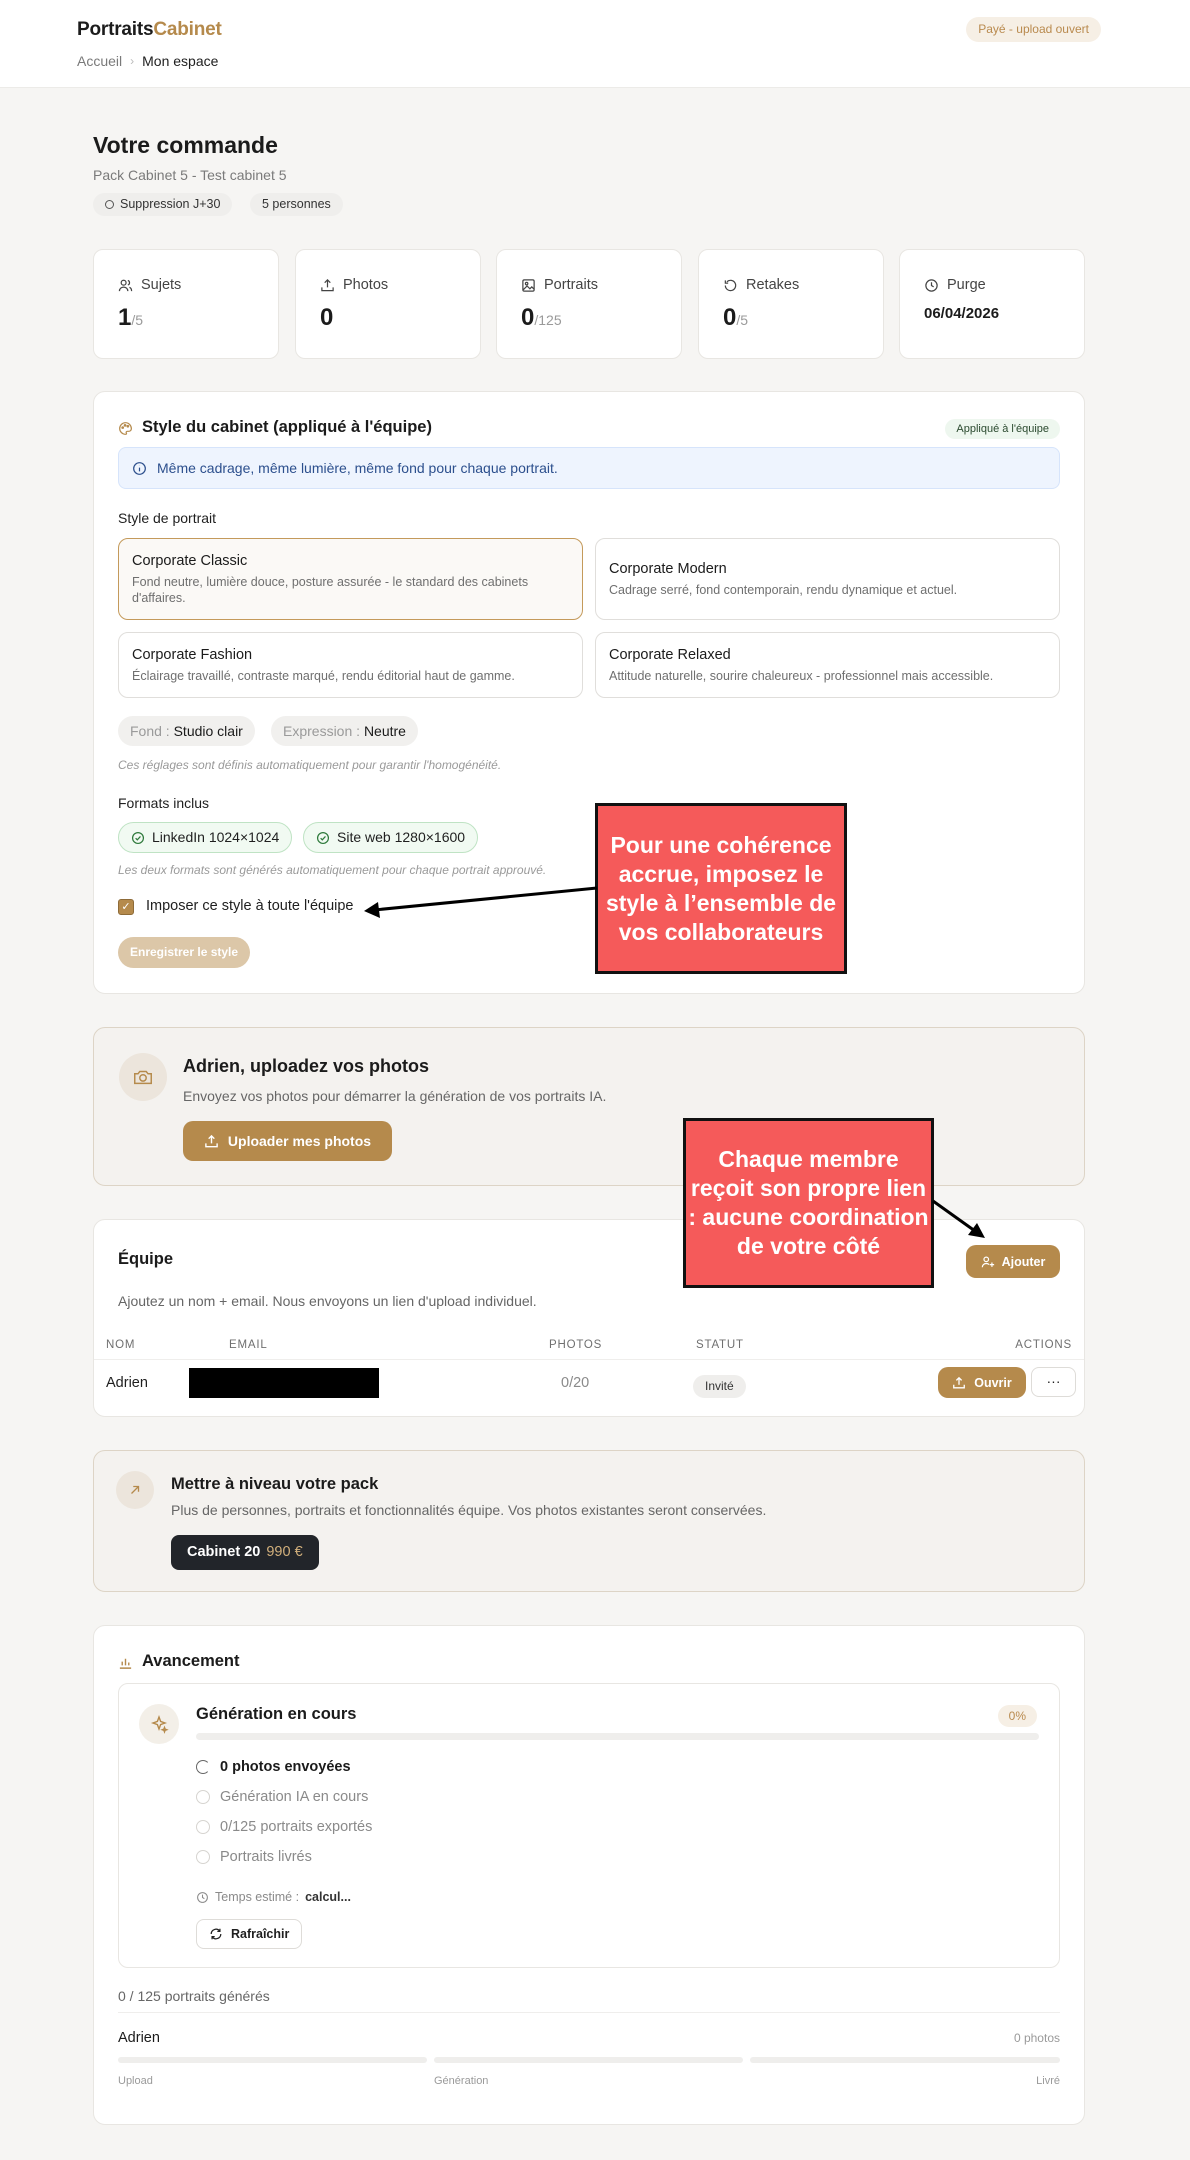 Image resolution: width=1190 pixels, height=2160 pixels. I want to click on add-member-button: Ajouter, so click(1013, 1261).